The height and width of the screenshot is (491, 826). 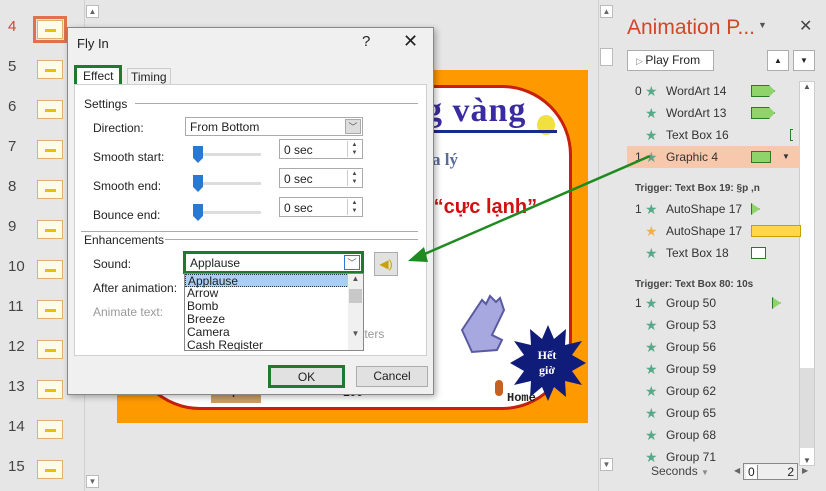 I want to click on animation-item: ★ Group 65, so click(x=713, y=413).